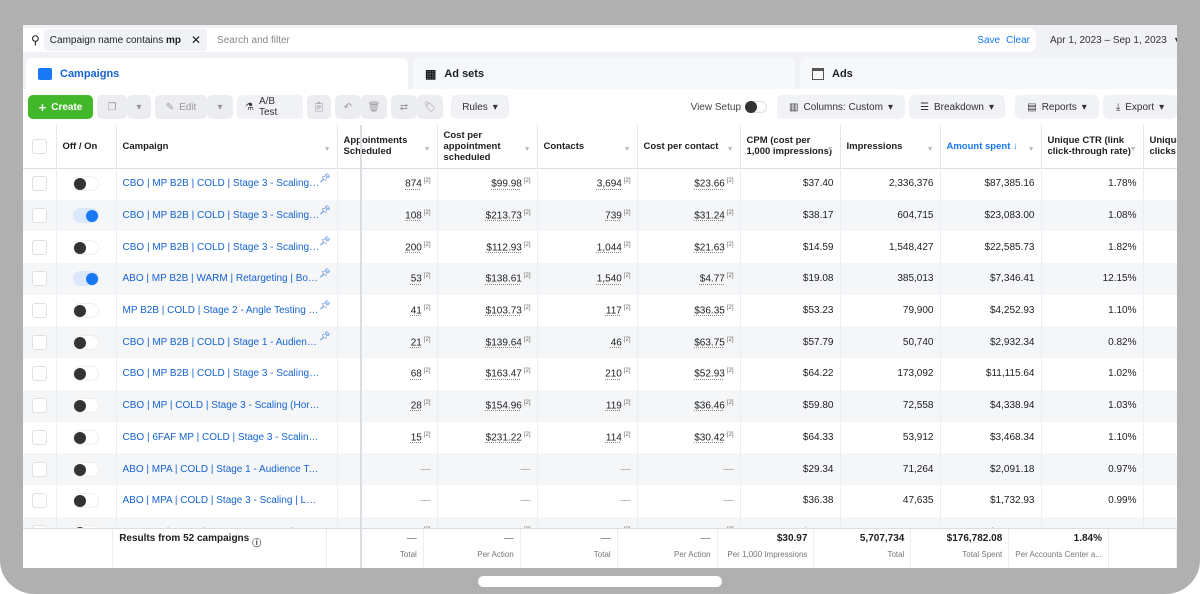 The height and width of the screenshot is (594, 1200). I want to click on create-button: + Create, so click(60, 107).